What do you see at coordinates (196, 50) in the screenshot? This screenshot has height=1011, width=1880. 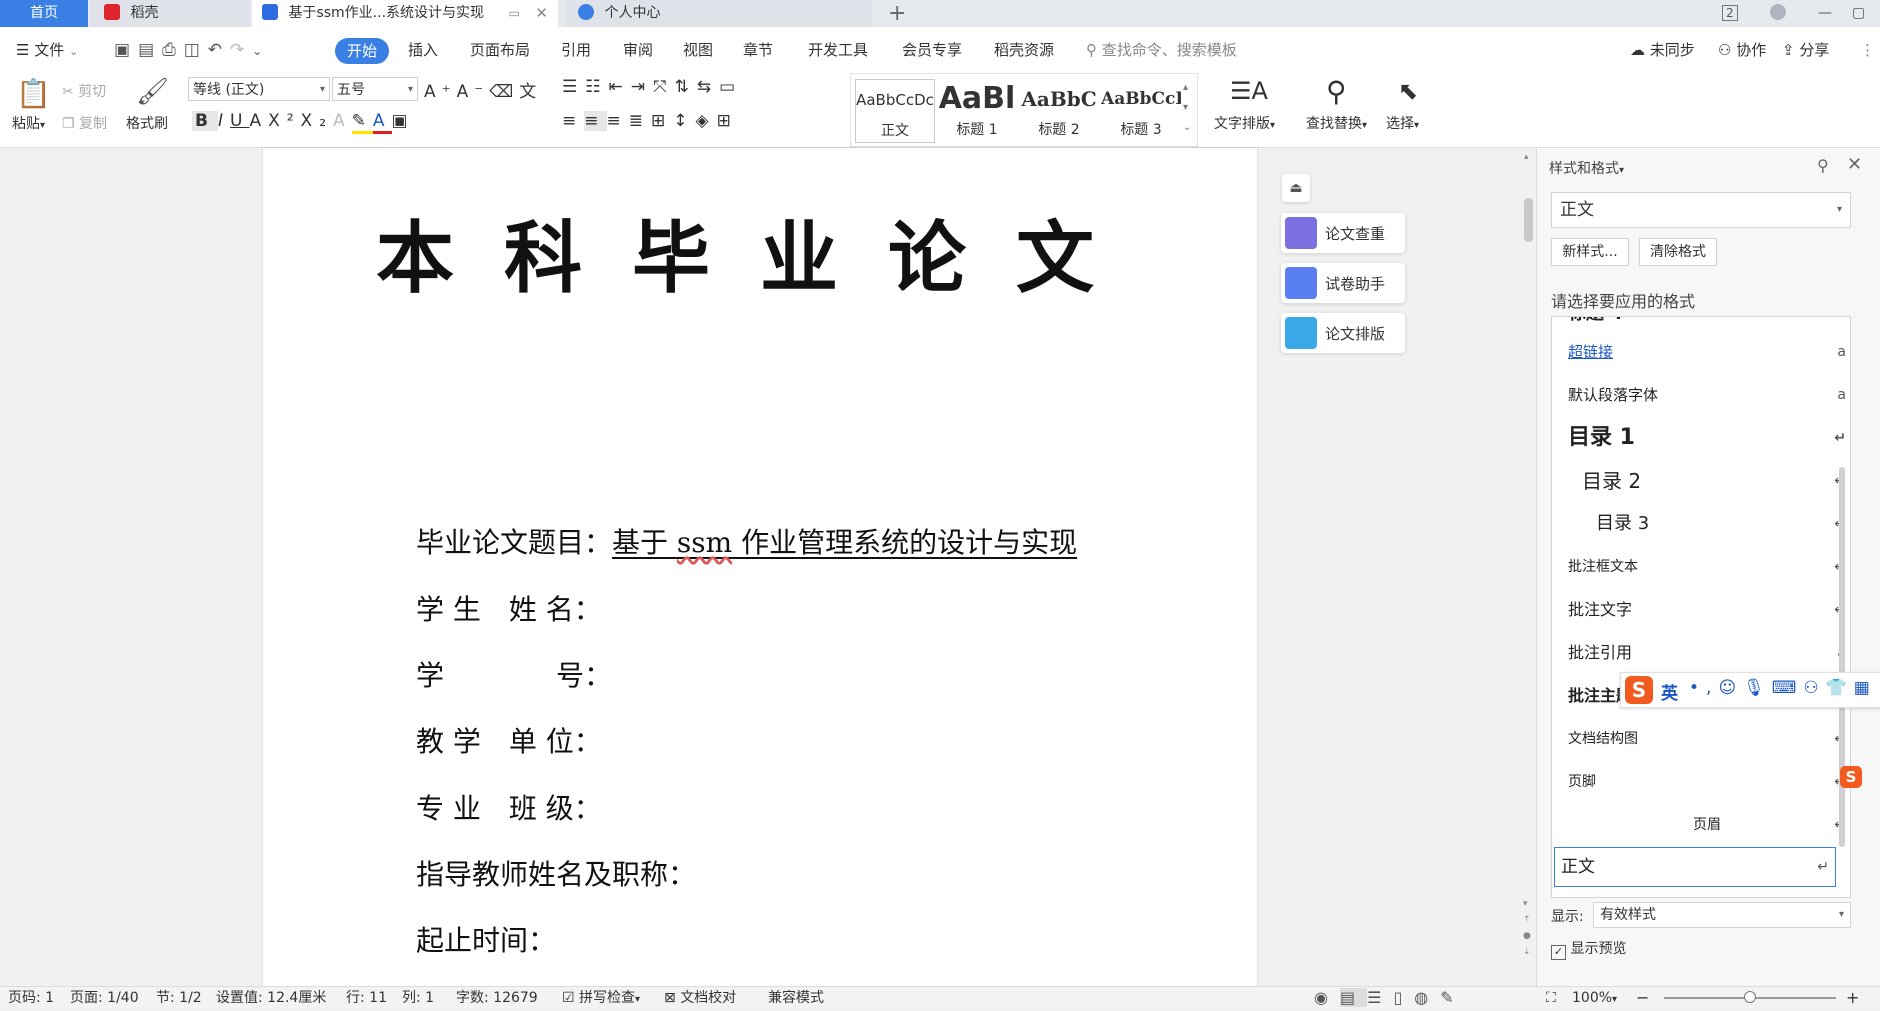 I see `print-preview-icon: ◫` at bounding box center [196, 50].